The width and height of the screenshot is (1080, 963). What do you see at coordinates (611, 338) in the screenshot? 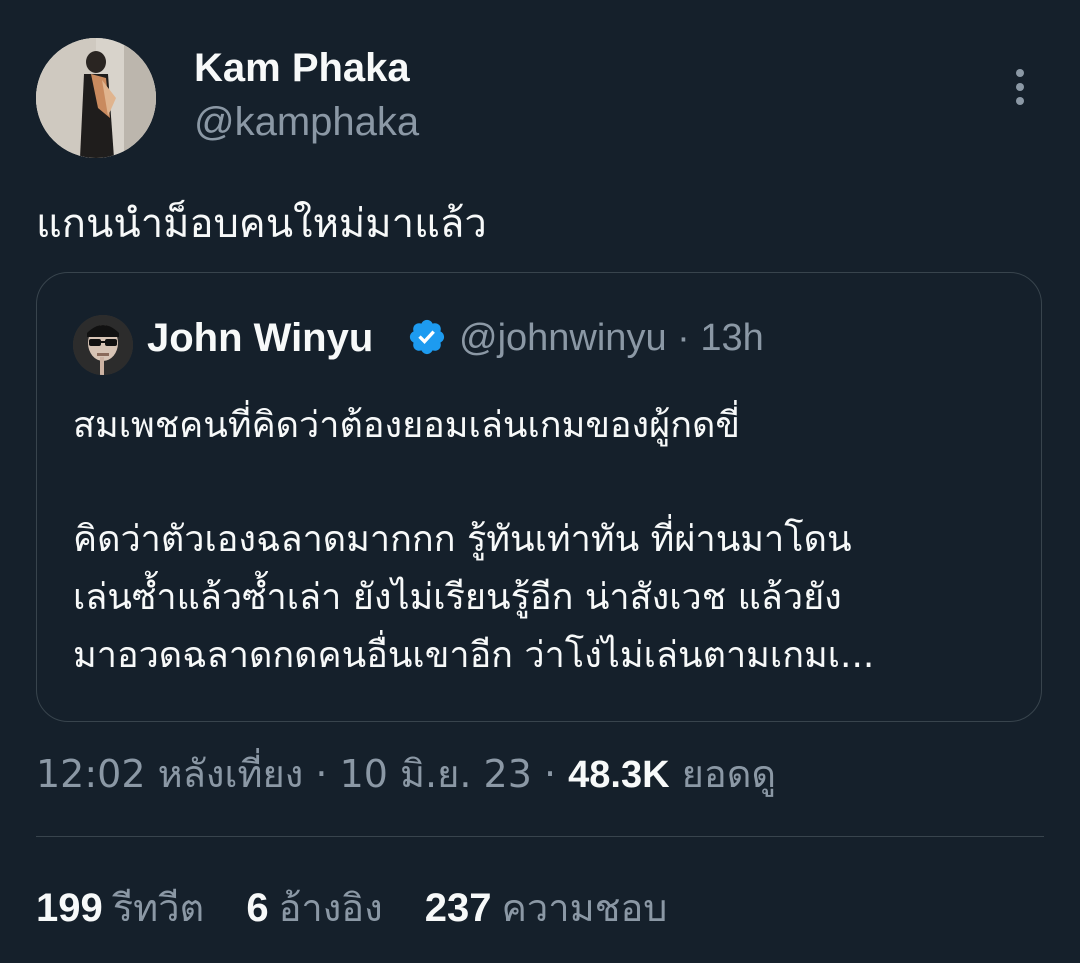
I see `quoted-author-handle-time: @johnwinyu · 13h` at bounding box center [611, 338].